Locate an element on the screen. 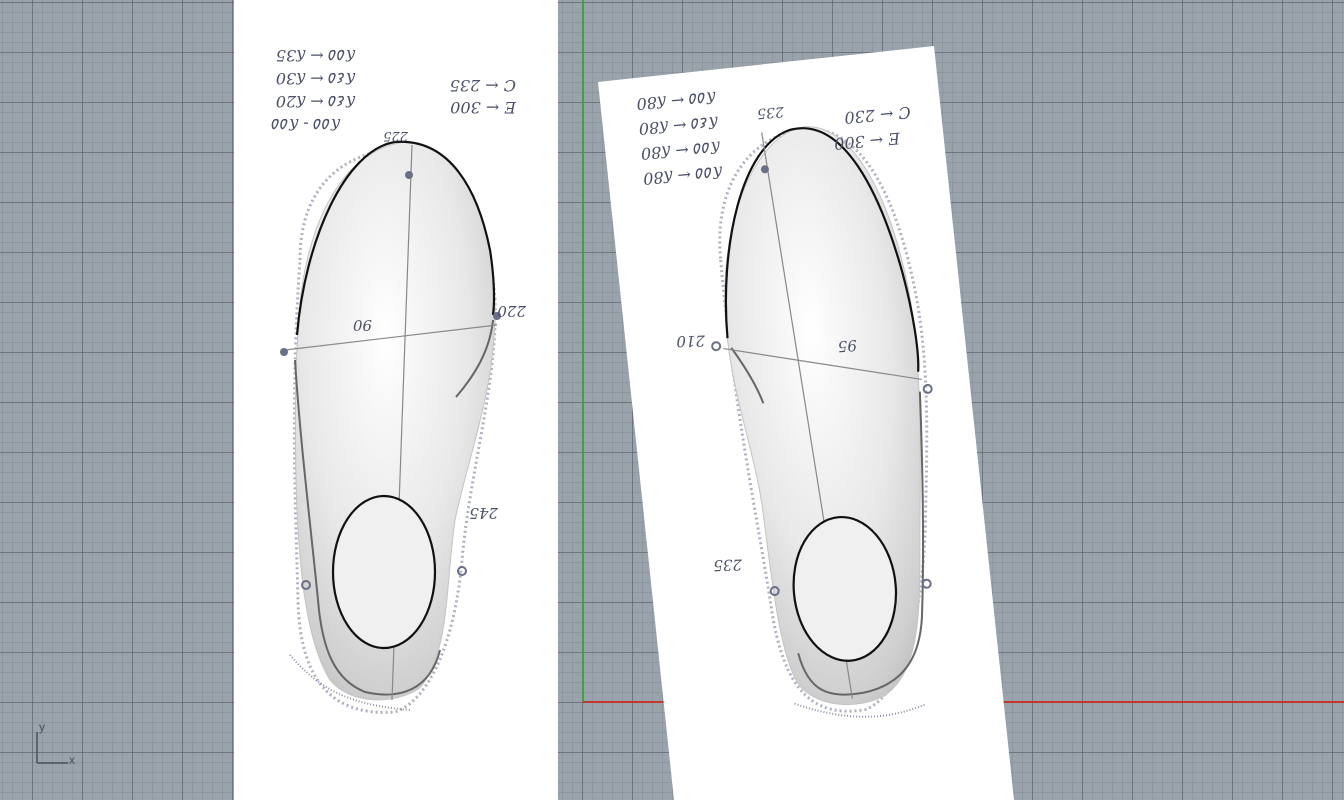 This screenshot has width=1344, height=800. axis-y-label: y is located at coordinates (42, 727).